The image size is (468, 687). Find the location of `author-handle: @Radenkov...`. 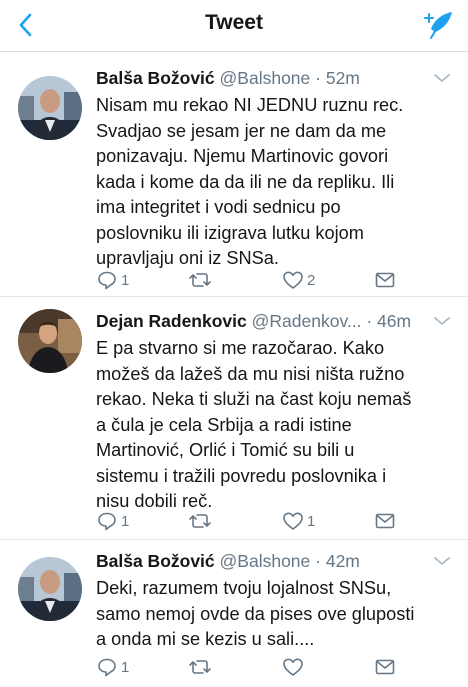

author-handle: @Radenkov... is located at coordinates (307, 321).